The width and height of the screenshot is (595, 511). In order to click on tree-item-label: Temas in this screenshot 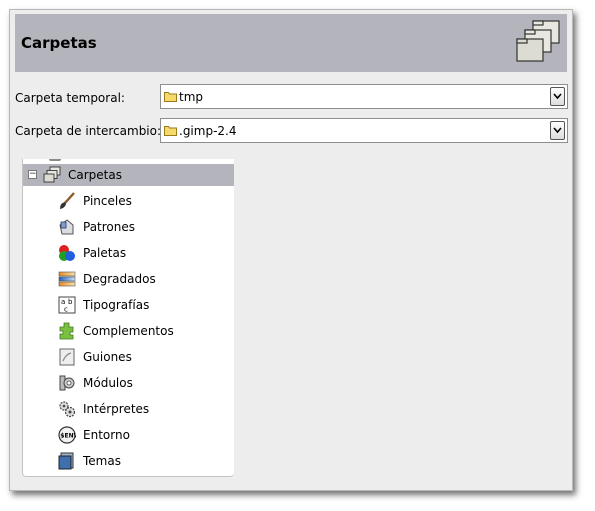, I will do `click(102, 461)`.